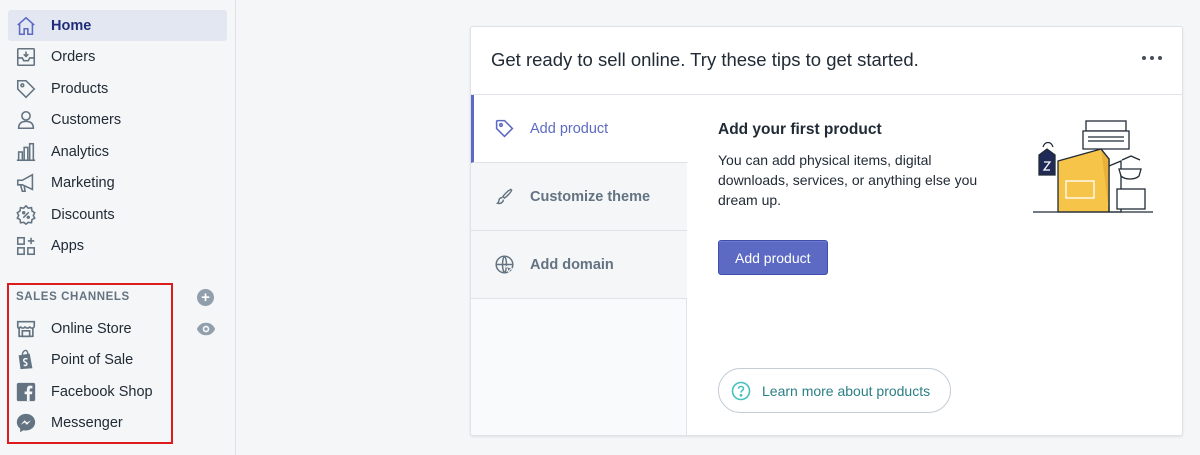 The width and height of the screenshot is (1200, 455). I want to click on learn-more-link: Learn more about products, so click(834, 390).